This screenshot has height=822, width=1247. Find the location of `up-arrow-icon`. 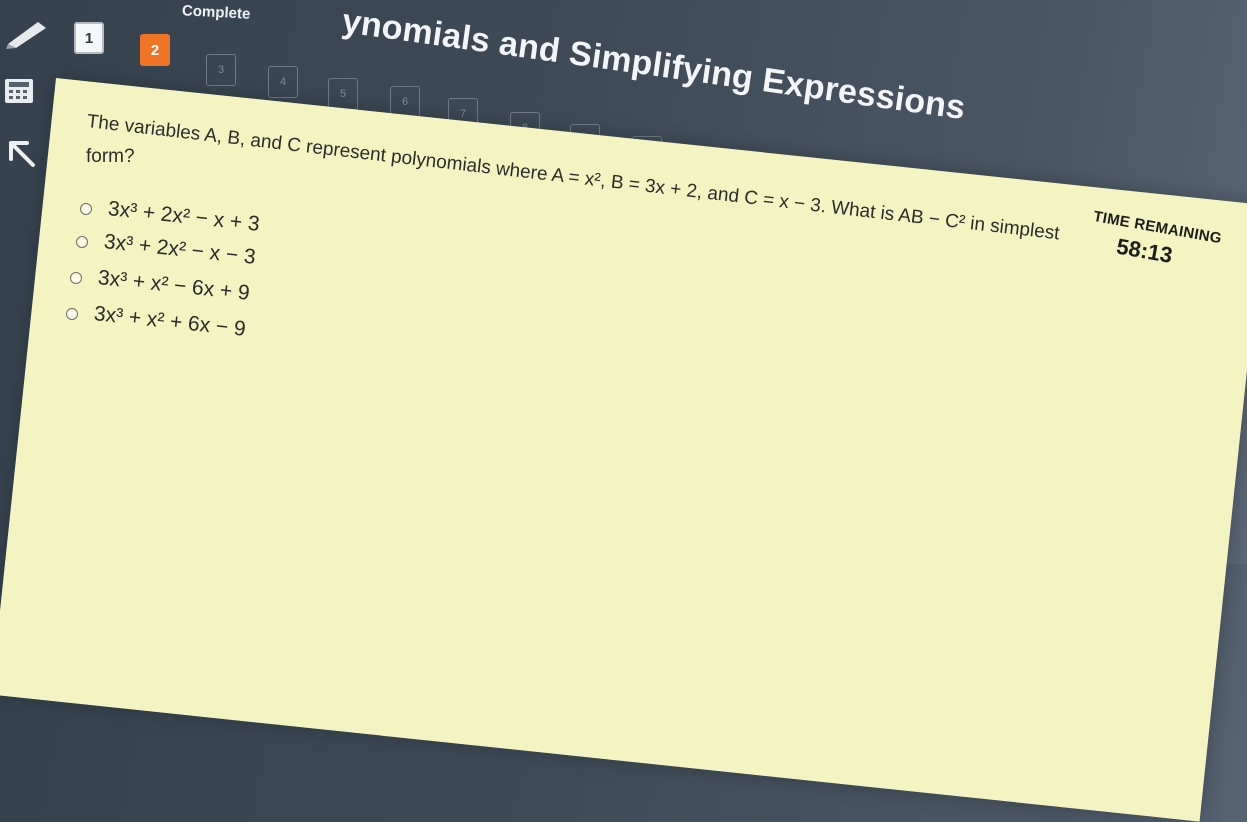

up-arrow-icon is located at coordinates (23, 153).